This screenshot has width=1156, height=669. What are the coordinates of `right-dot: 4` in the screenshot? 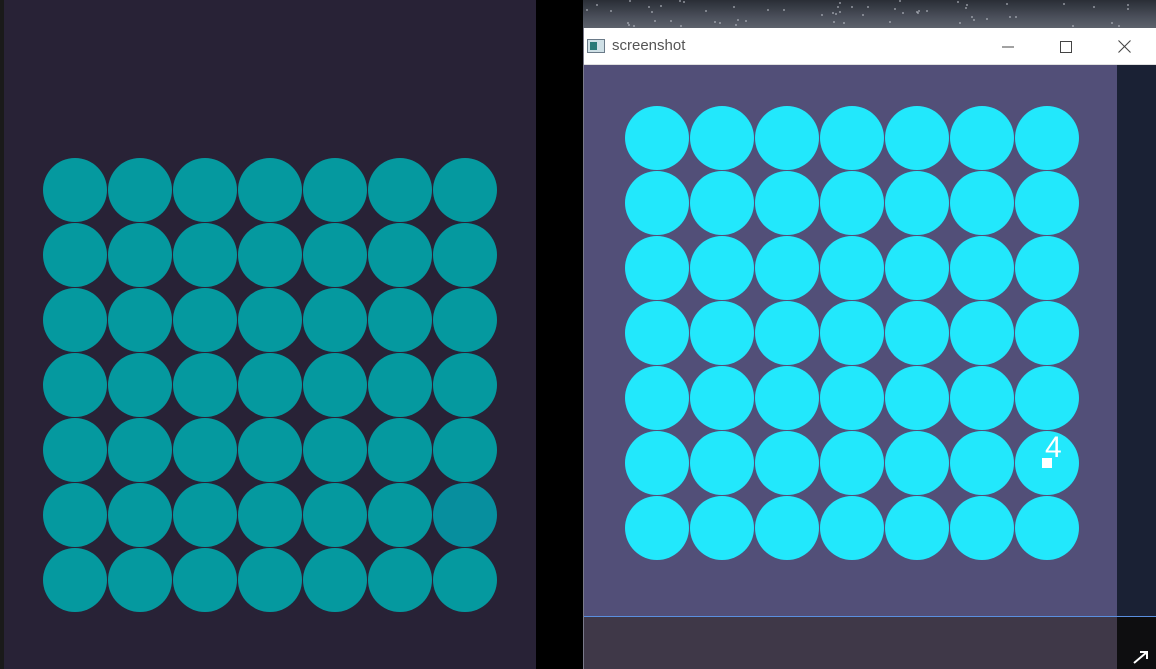 It's located at (1047, 463).